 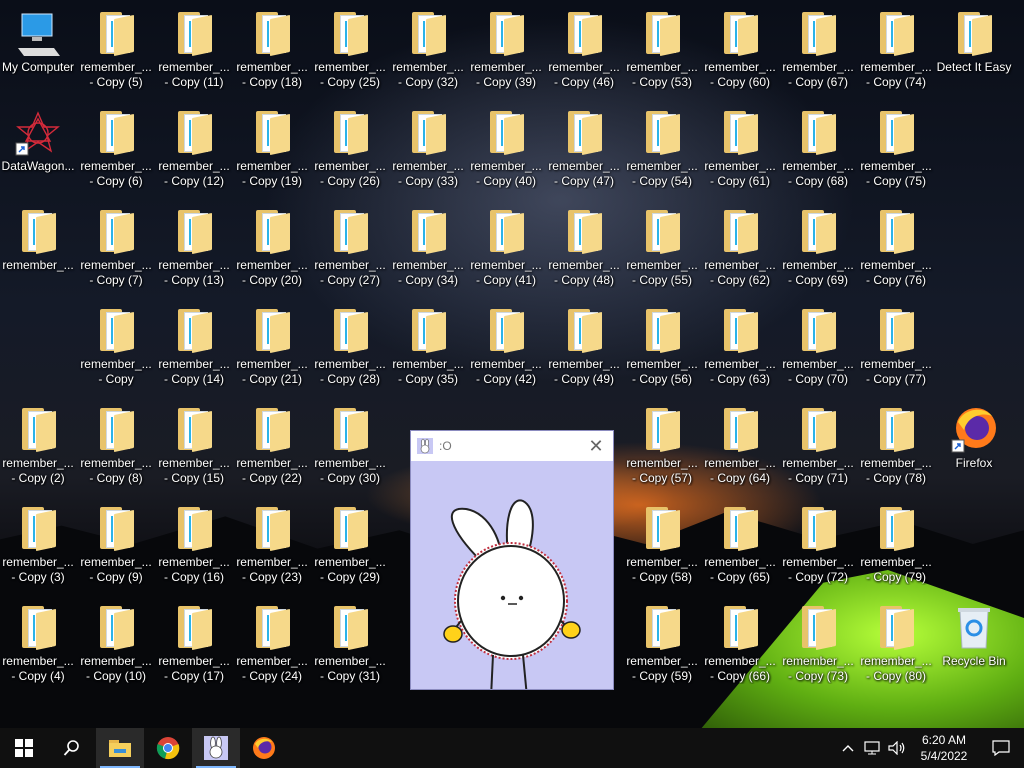 What do you see at coordinates (272, 74) in the screenshot?
I see `desktop-icon-label: remember_... - Copy (18)` at bounding box center [272, 74].